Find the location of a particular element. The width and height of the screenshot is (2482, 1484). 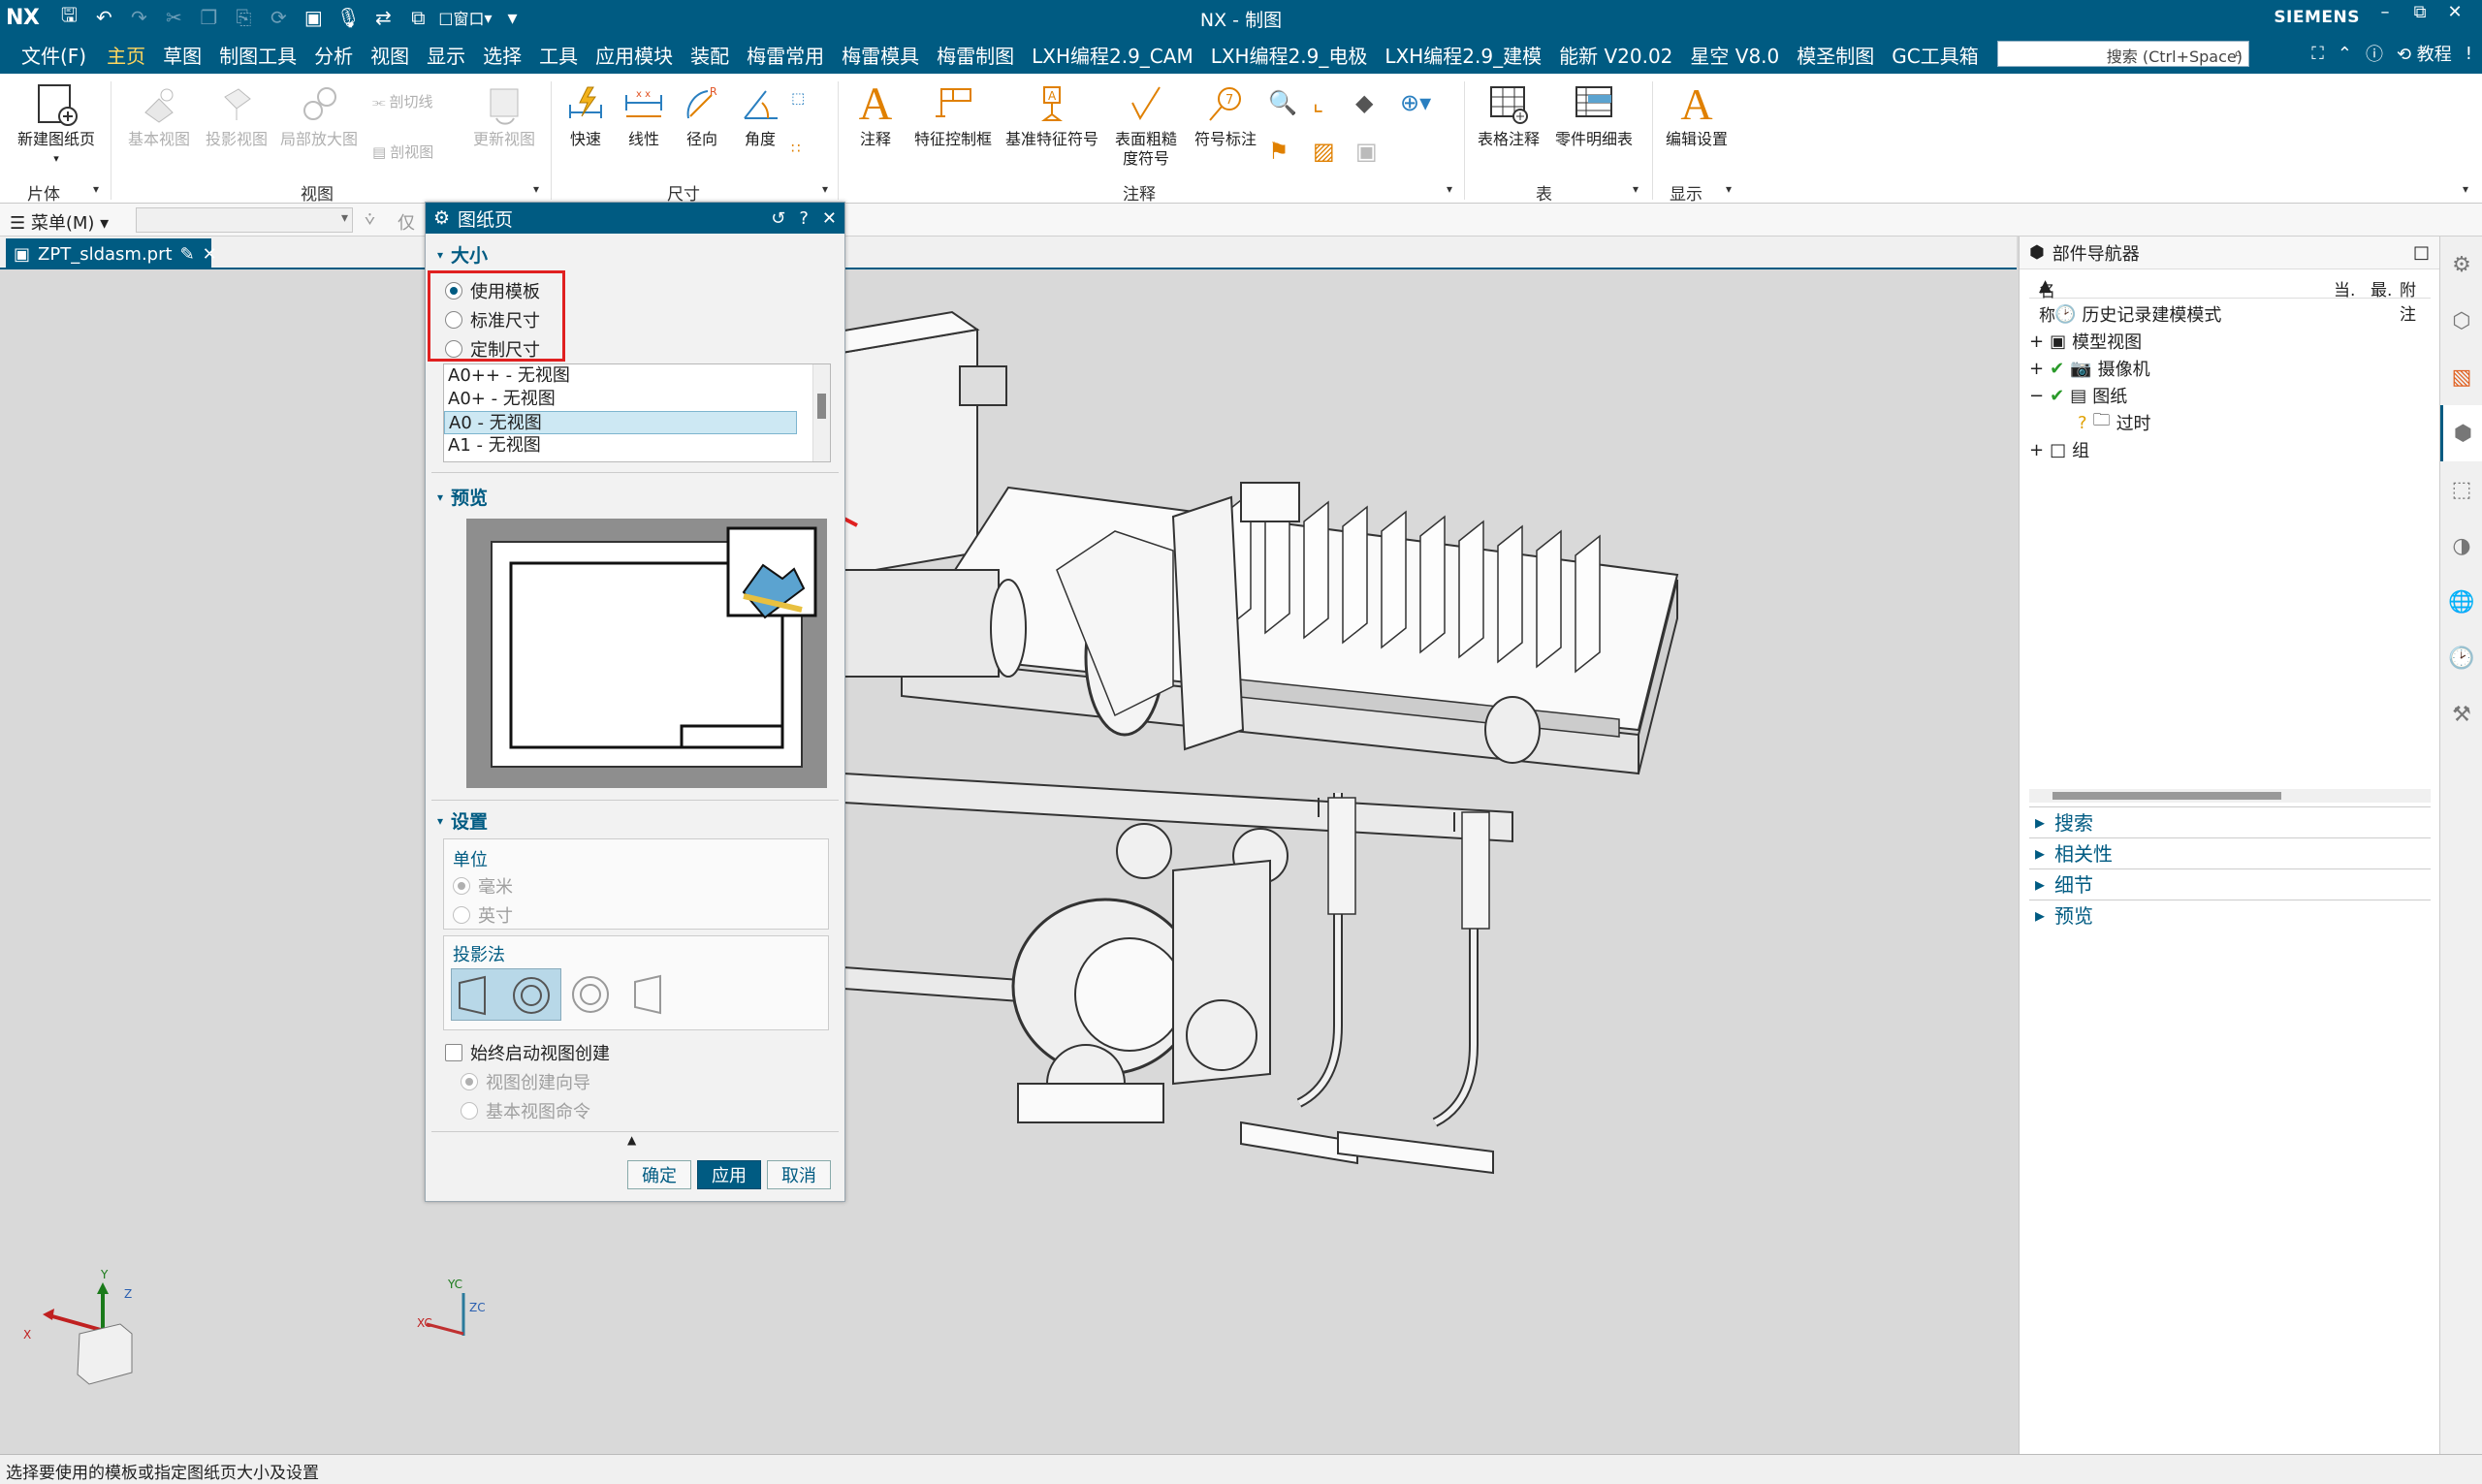

filter-icon: ⩒ is located at coordinates (370, 220).